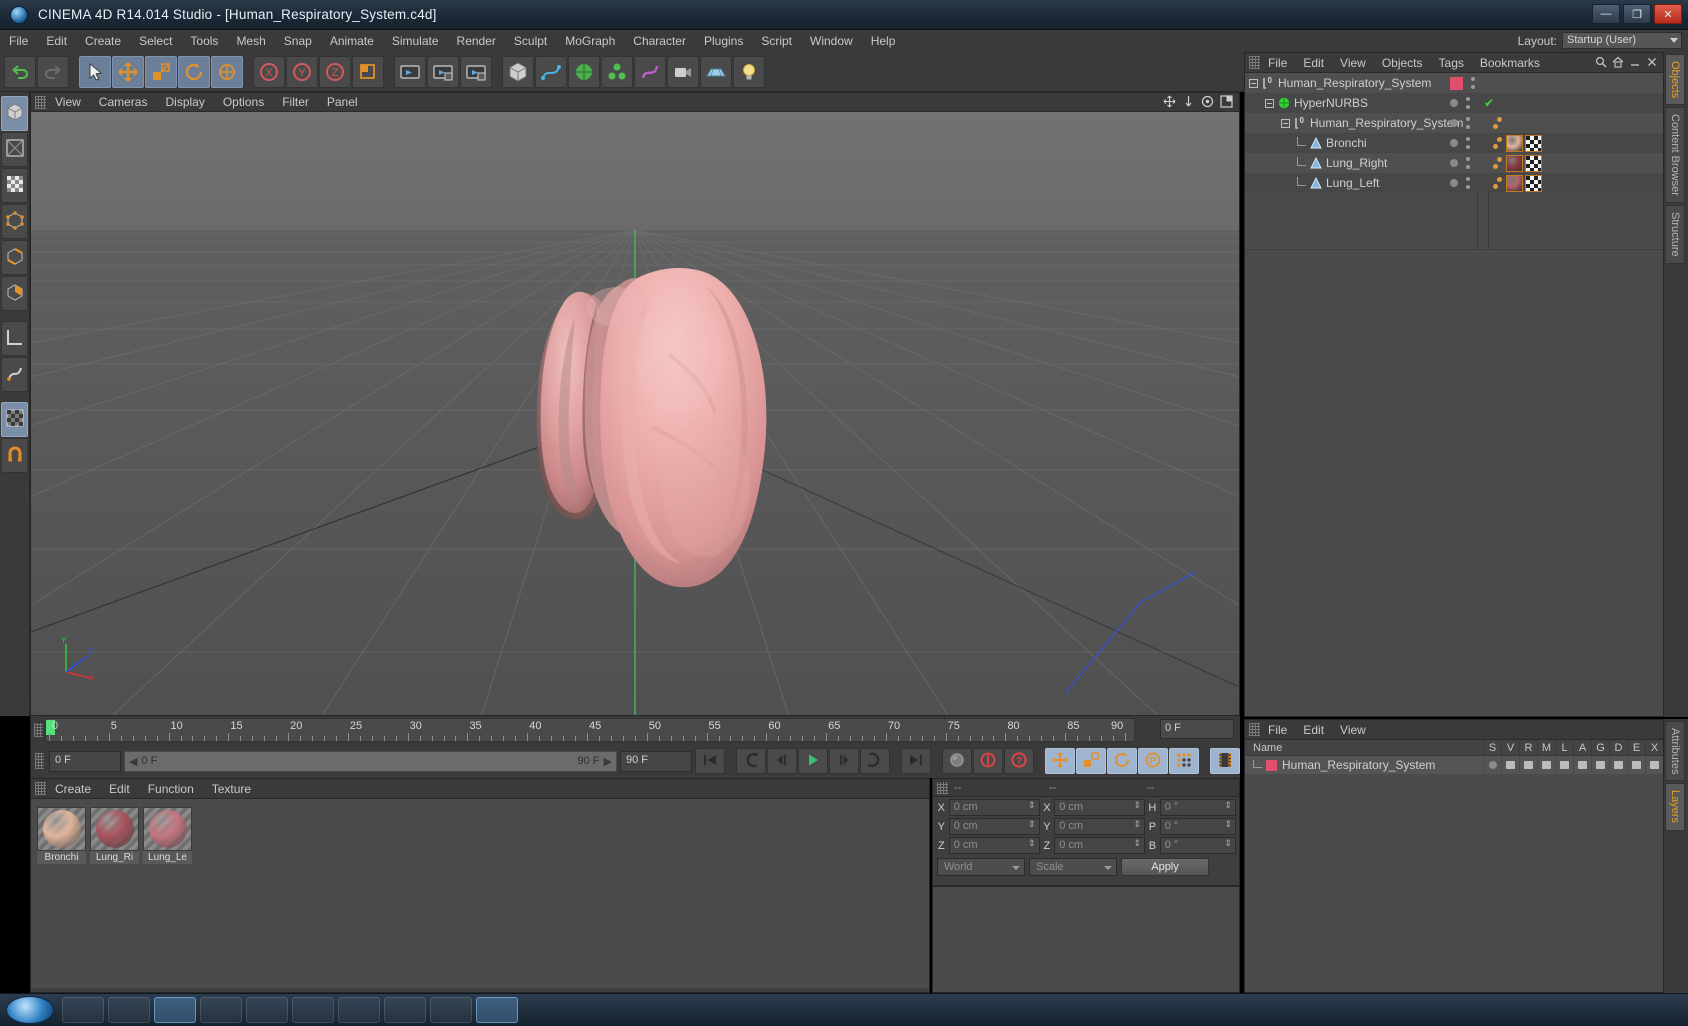 The image size is (1688, 1026). Describe the element at coordinates (1510, 765) in the screenshot. I see `layer-cell-visible` at that location.